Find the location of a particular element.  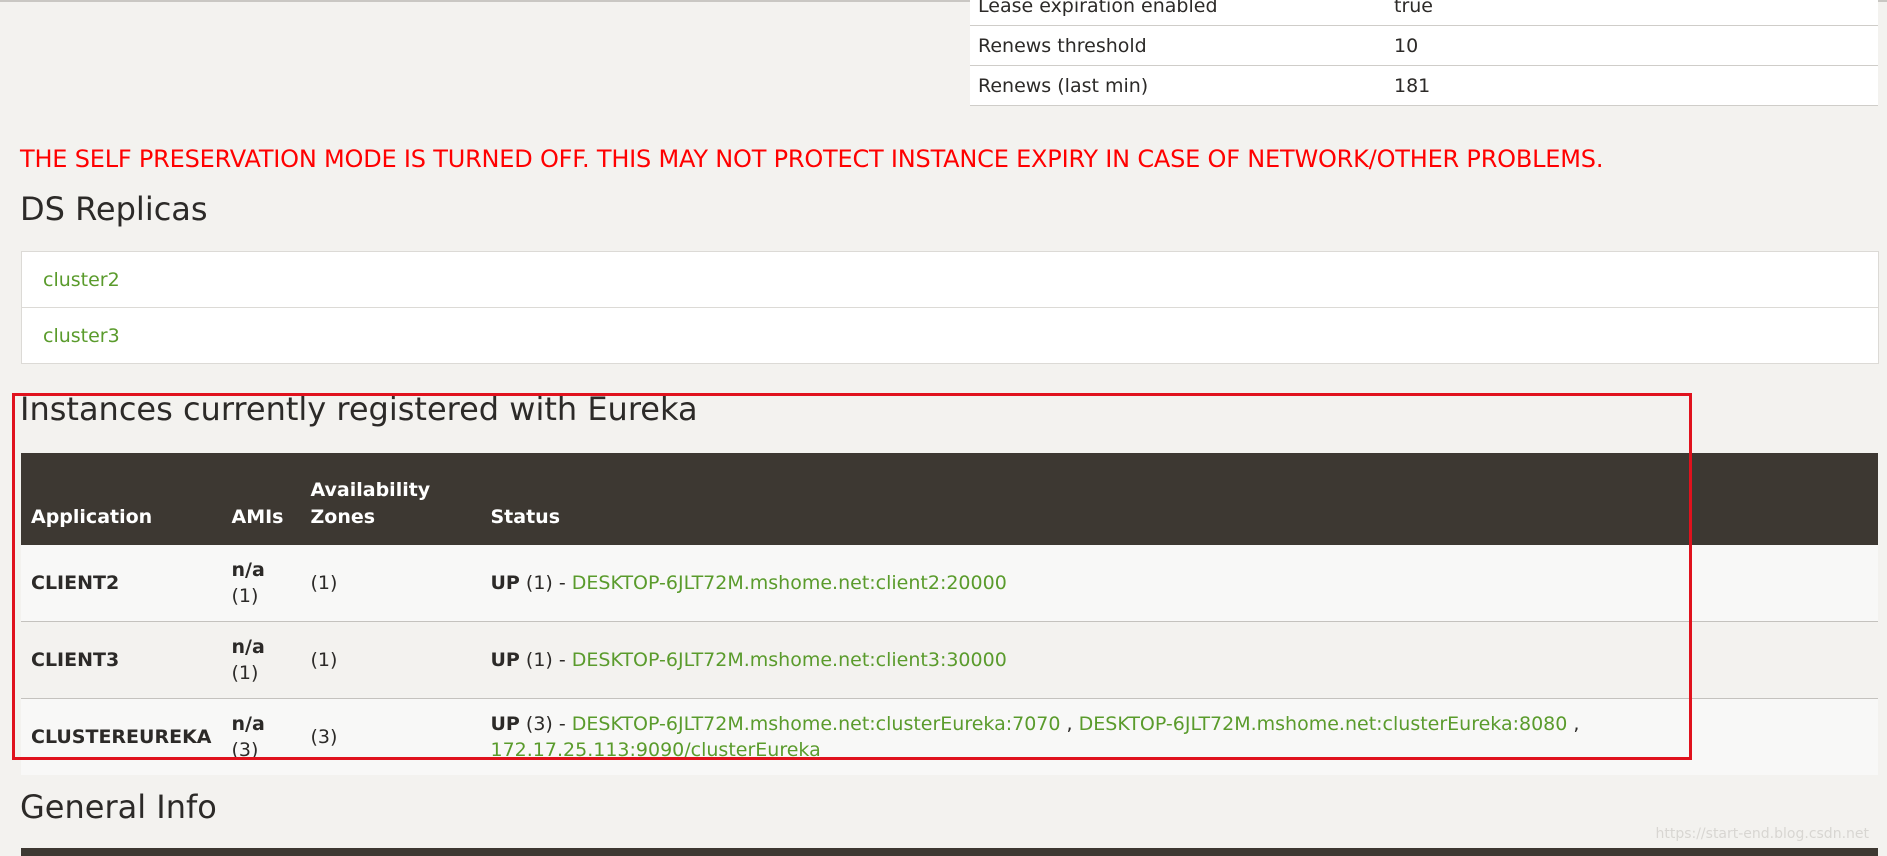

lease-key: Renews (last min) is located at coordinates (1178, 85).